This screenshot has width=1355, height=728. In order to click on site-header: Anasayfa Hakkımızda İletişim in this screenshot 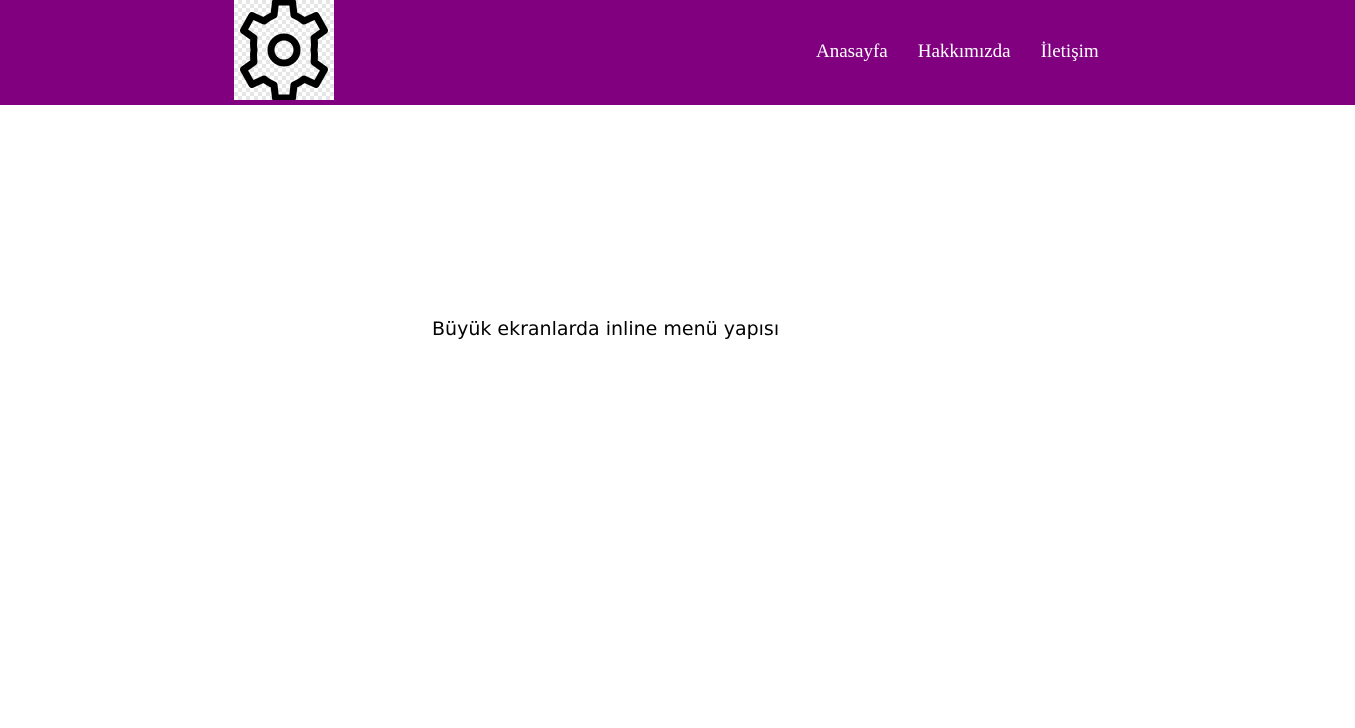, I will do `click(677, 52)`.